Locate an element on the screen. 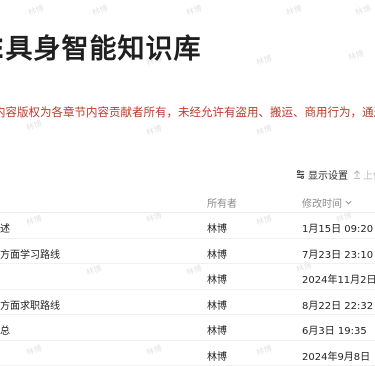 The height and width of the screenshot is (366, 375). row-modified-time: 2024年9月8日 is located at coordinates (336, 357).